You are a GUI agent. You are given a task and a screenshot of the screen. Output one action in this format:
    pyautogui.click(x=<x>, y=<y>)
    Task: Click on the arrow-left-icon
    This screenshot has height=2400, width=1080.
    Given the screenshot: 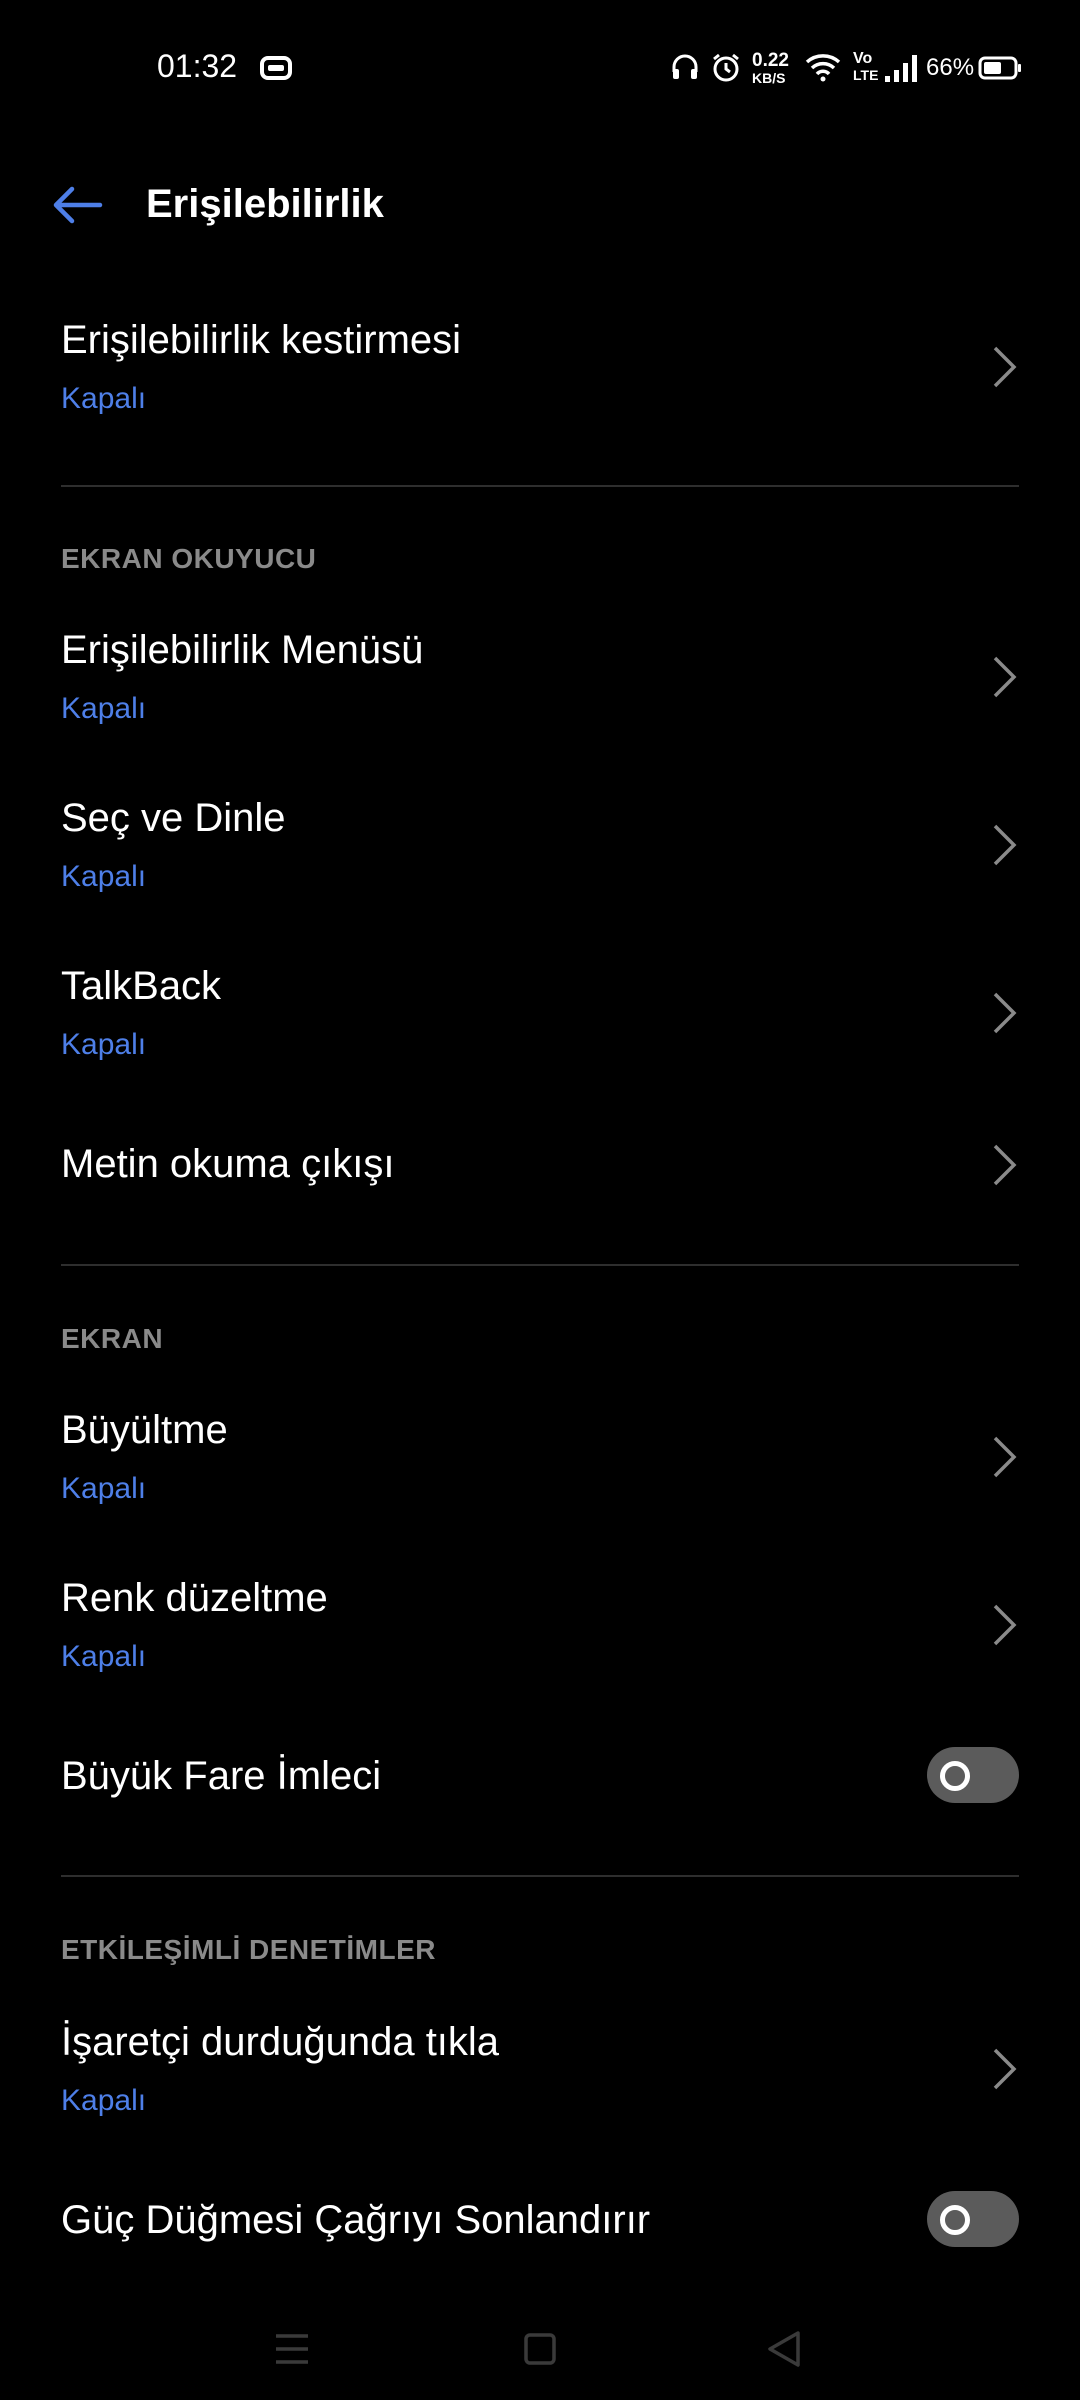 What is the action you would take?
    pyautogui.click(x=78, y=205)
    